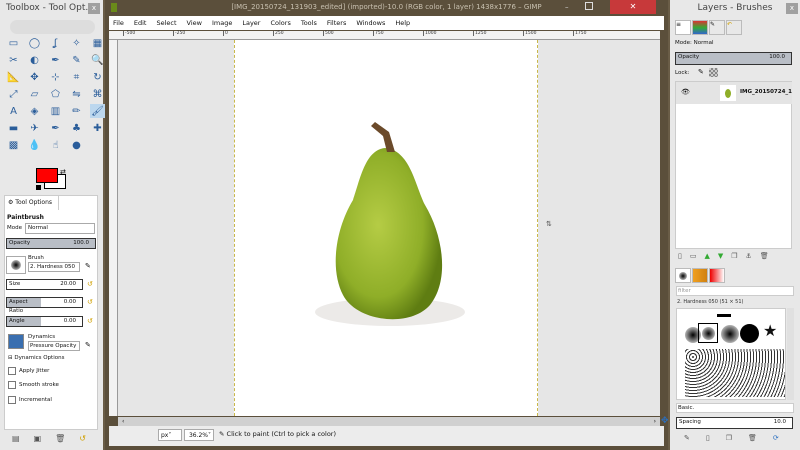 Image resolution: width=800 pixels, height=450 pixels. I want to click on text-tool-icon: A, so click(13, 111).